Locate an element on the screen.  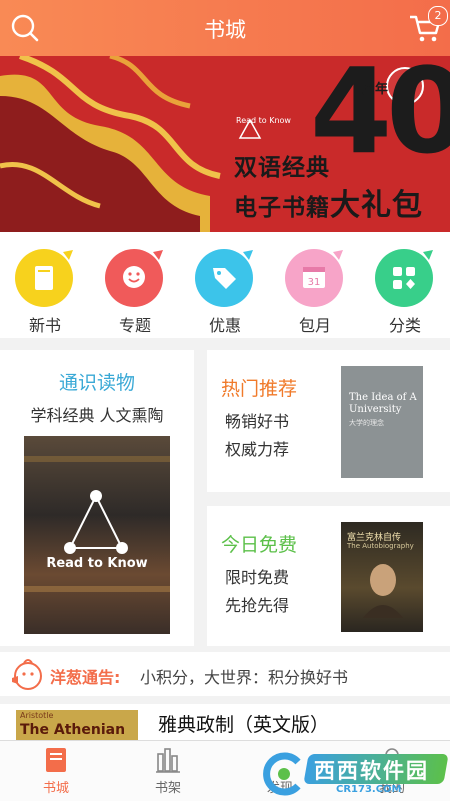
nav-label: 书城 is located at coordinates (55, 788).